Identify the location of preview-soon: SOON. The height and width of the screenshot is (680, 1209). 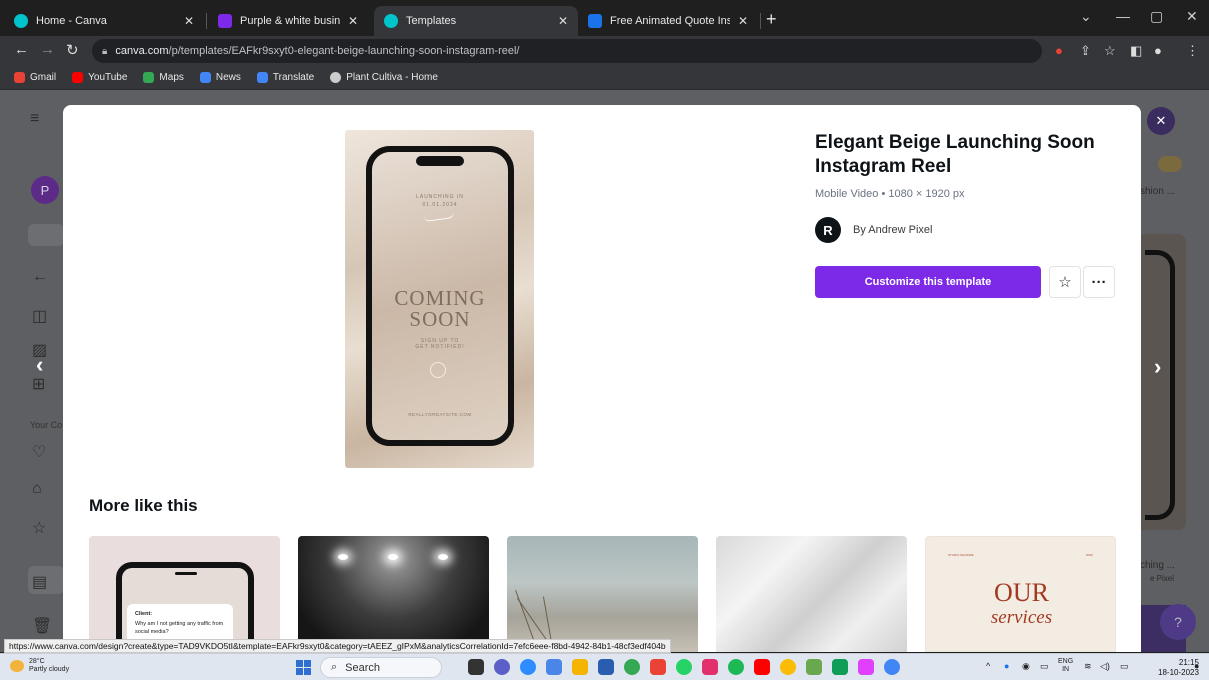
(440, 319).